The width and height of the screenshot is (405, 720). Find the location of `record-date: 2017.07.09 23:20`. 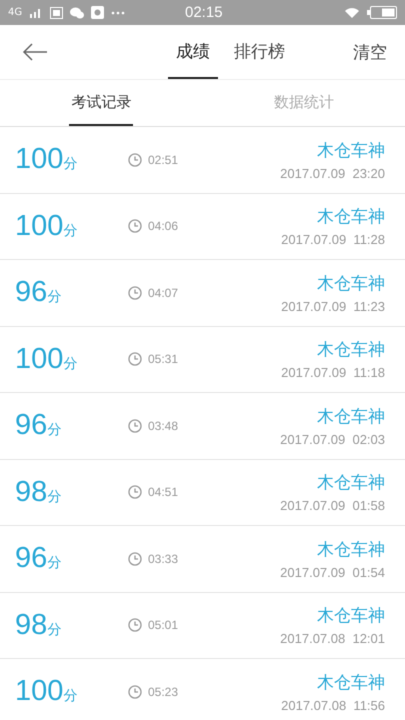

record-date: 2017.07.09 23:20 is located at coordinates (332, 173).